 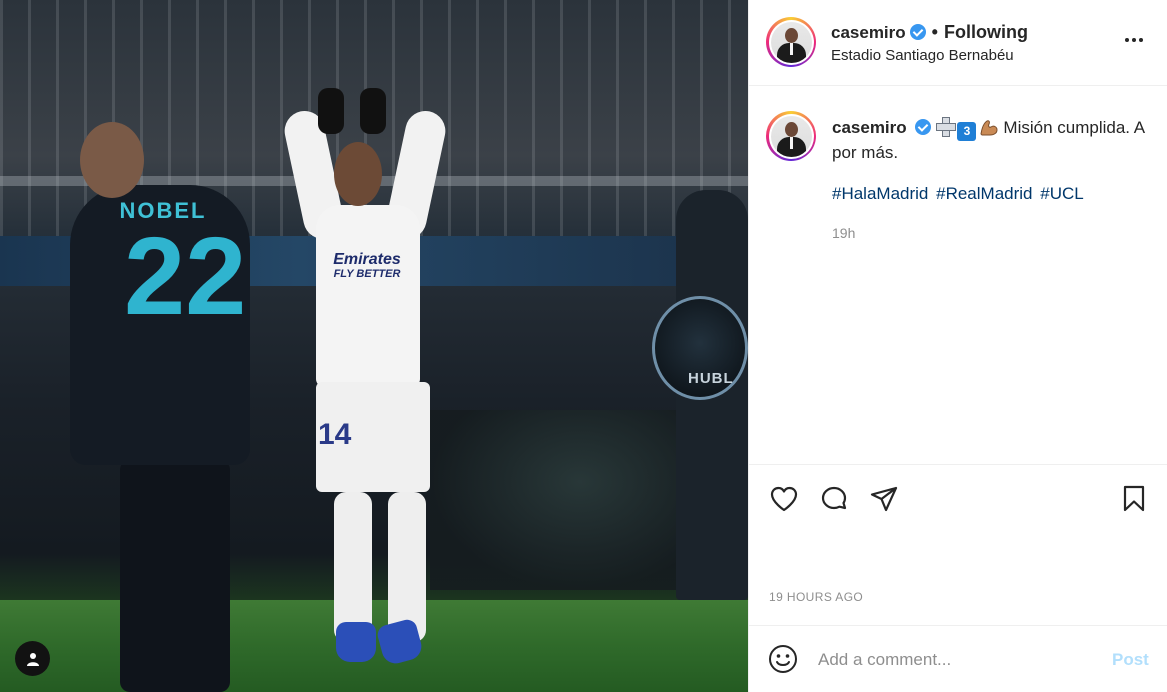 I want to click on player-glove-right, so click(x=373, y=111).